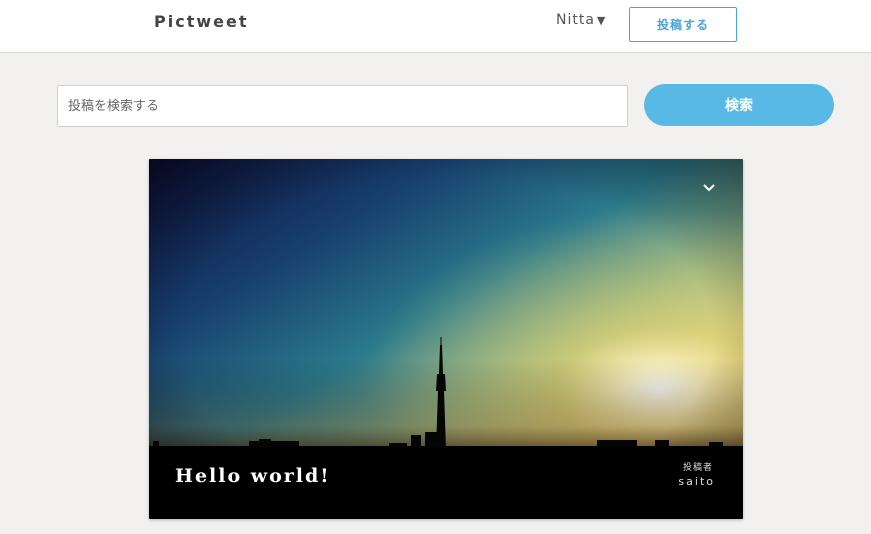 Image resolution: width=871 pixels, height=534 pixels. I want to click on search-input, so click(342, 106).